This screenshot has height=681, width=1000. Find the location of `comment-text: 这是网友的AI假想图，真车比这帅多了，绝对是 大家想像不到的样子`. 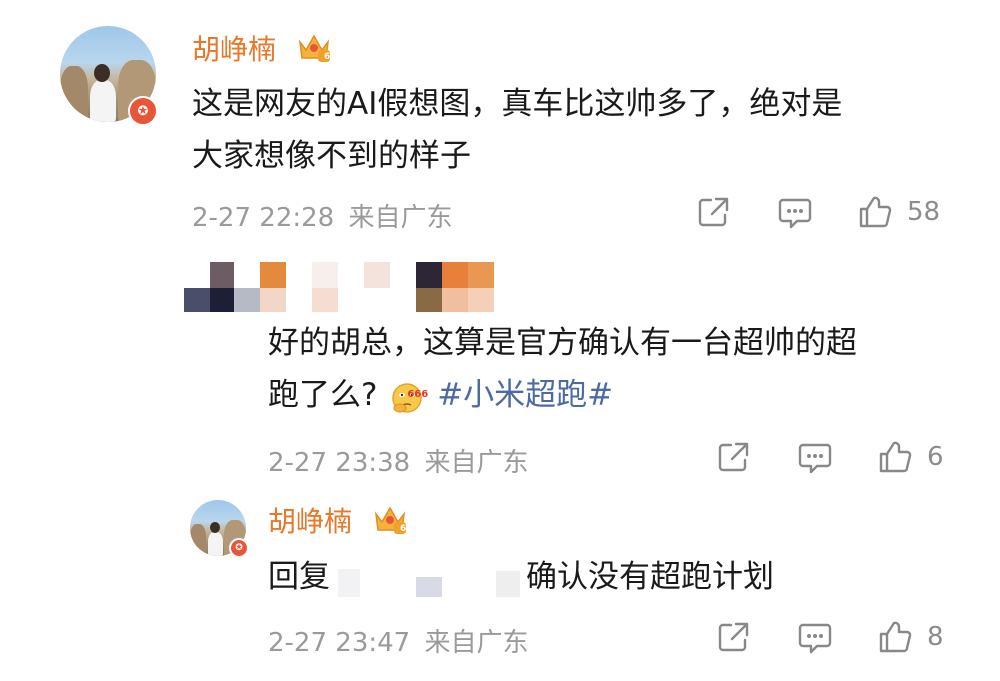

comment-text: 这是网友的AI假想图，真车比这帅多了，绝对是 大家想像不到的样子 is located at coordinates (517, 130).